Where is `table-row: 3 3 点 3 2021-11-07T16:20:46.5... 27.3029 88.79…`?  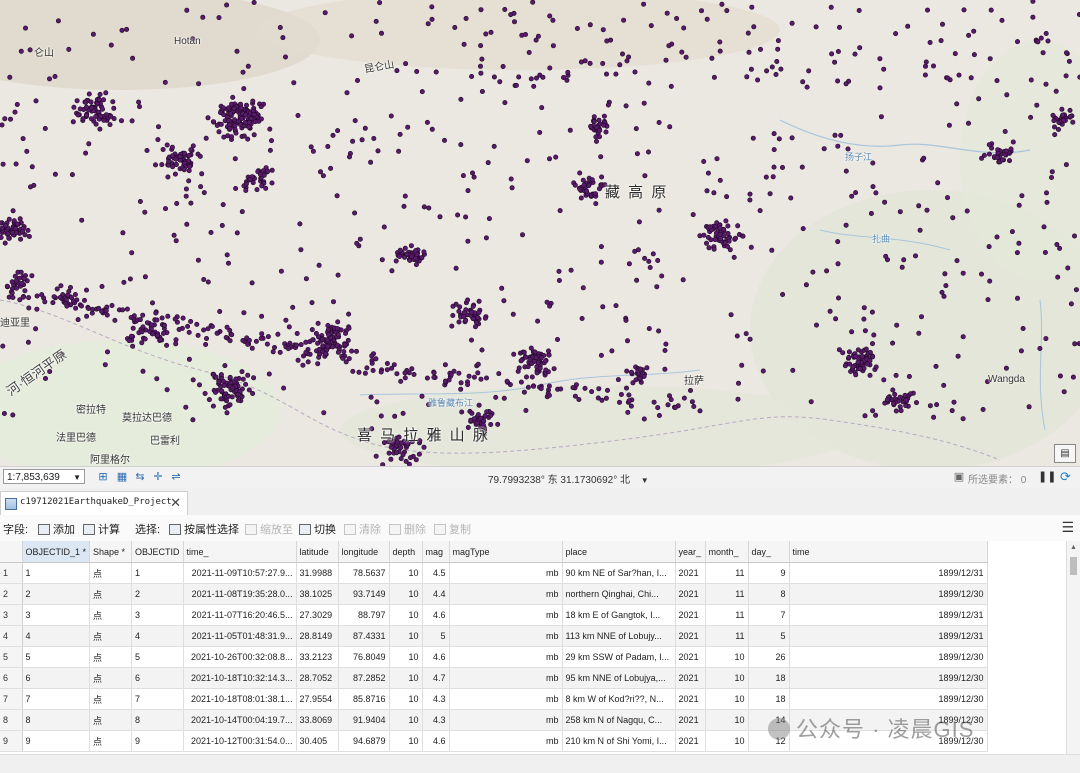 table-row: 3 3 点 3 2021-11-07T16:20:46.5... 27.3029 88.79… is located at coordinates (494, 615).